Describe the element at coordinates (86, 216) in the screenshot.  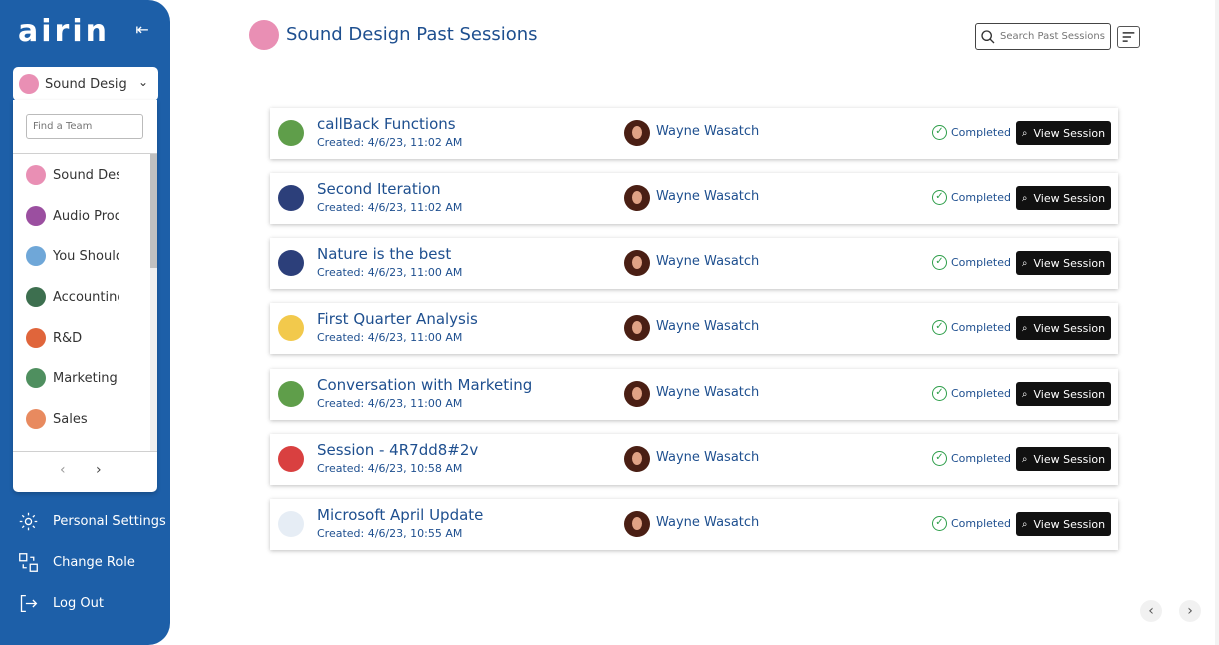
I see `team-item-label: Audio Production` at that location.